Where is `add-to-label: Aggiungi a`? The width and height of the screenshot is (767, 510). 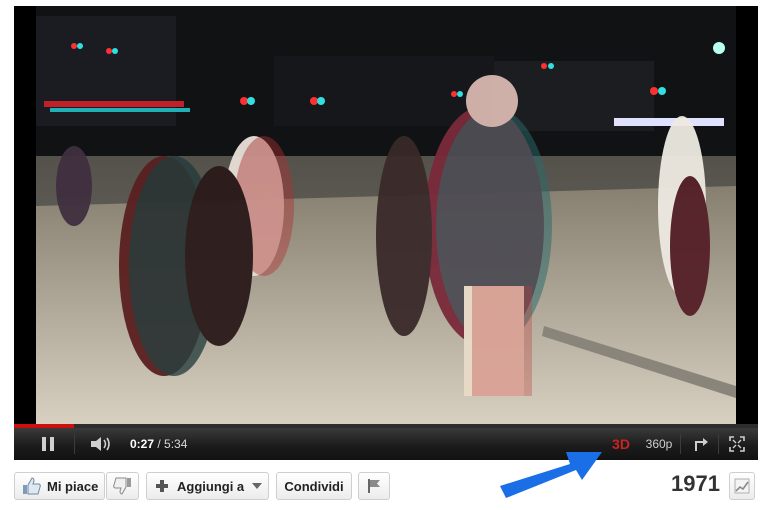 add-to-label: Aggiungi a is located at coordinates (211, 486).